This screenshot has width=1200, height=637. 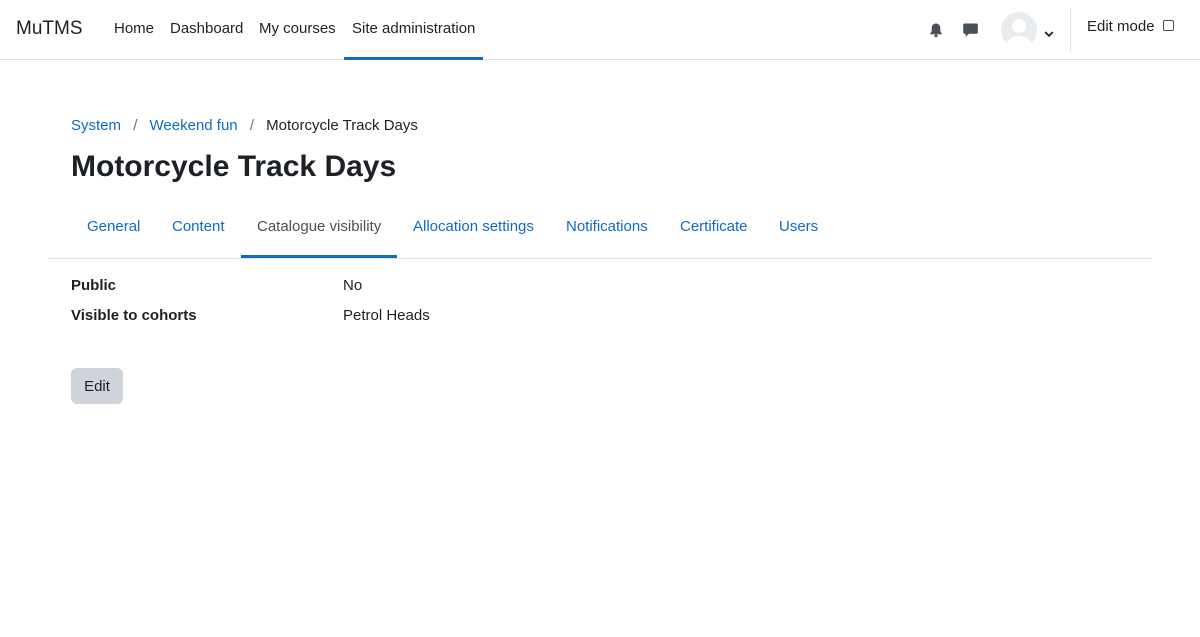 I want to click on nav-active-indicator, so click(x=413, y=58).